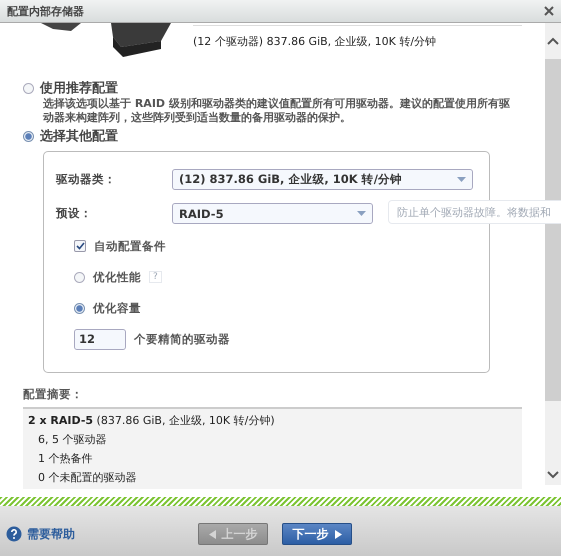  Describe the element at coordinates (182, 339) in the screenshot. I see `field-label: 个要精简的驱动器` at that location.